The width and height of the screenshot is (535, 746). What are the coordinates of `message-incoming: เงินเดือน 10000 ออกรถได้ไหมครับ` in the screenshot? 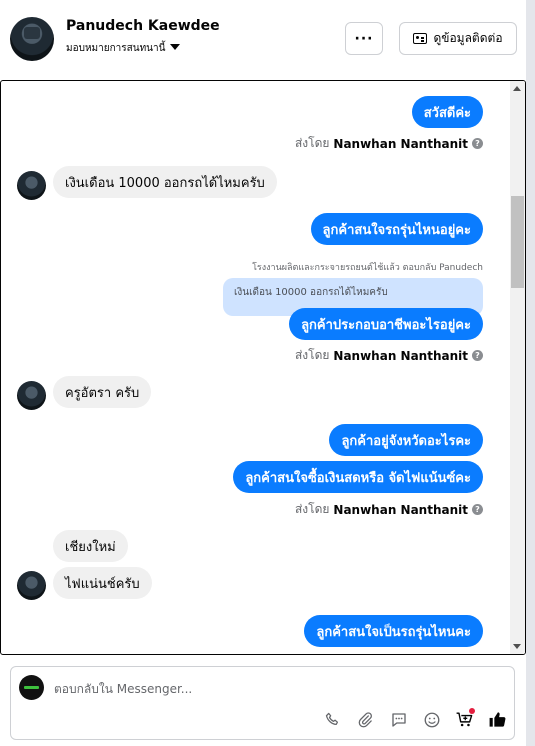 It's located at (165, 182).